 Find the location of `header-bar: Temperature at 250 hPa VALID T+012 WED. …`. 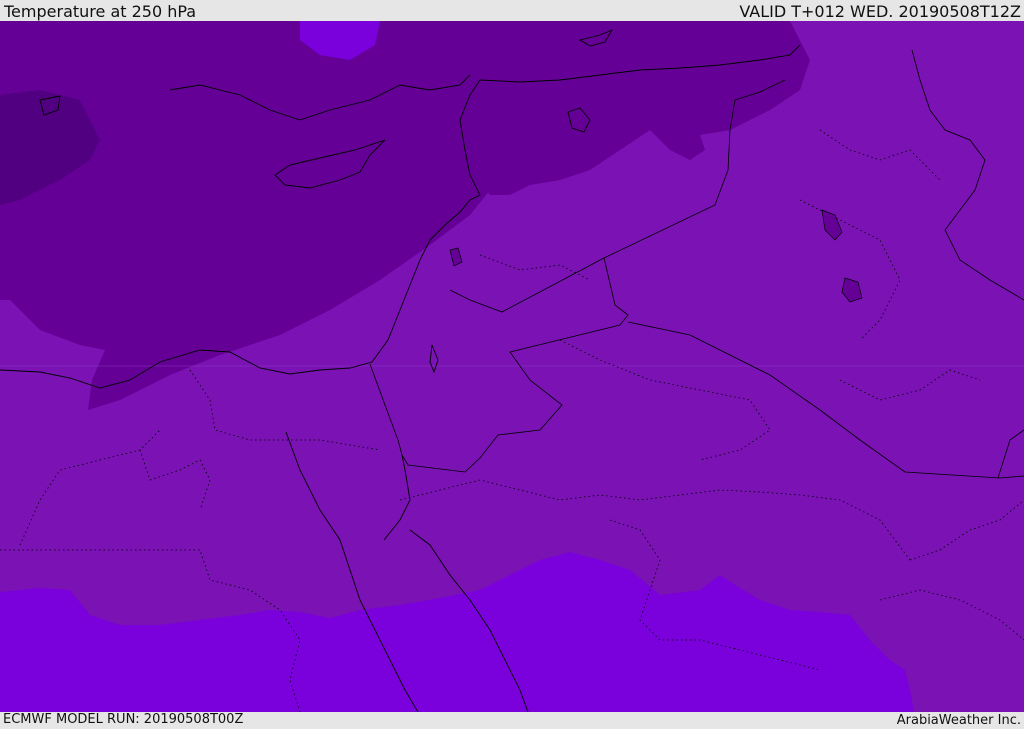

header-bar: Temperature at 250 hPa VALID T+012 WED. … is located at coordinates (512, 10).